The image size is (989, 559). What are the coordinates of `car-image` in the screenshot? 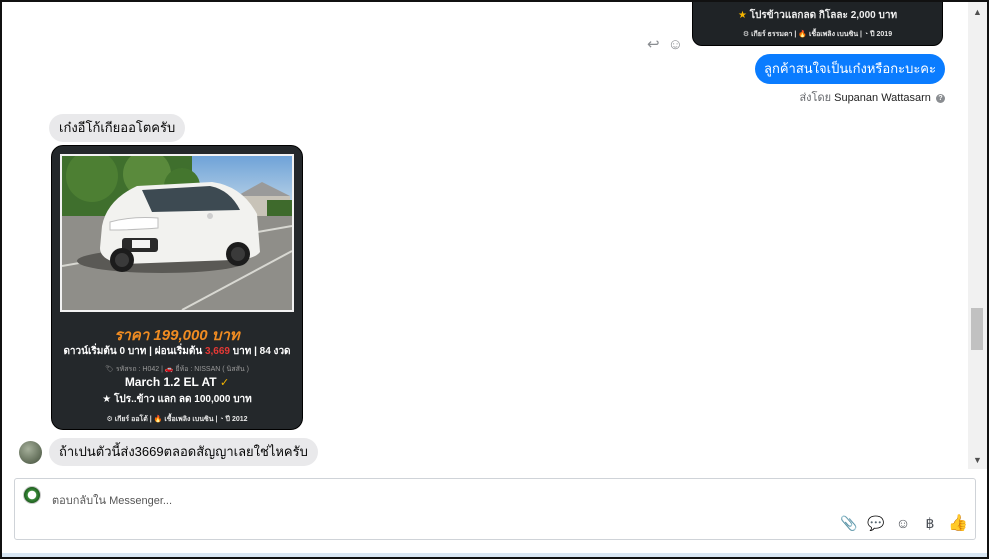 It's located at (177, 233).